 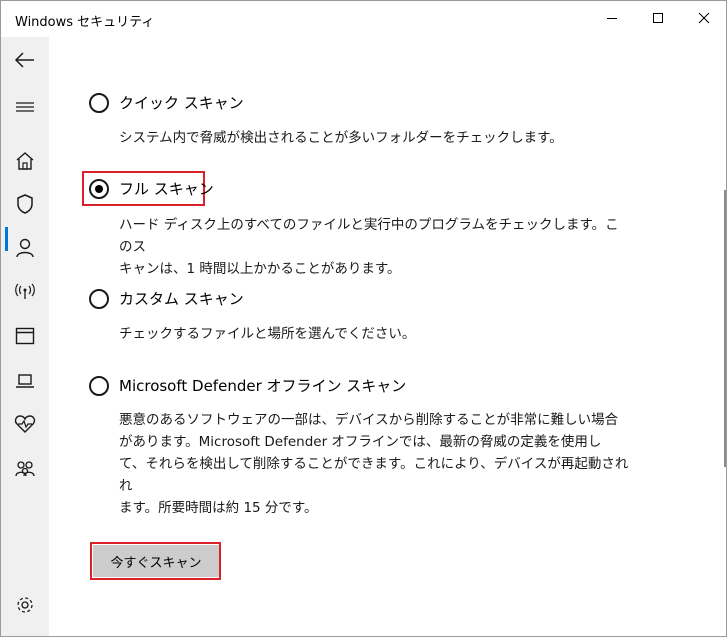 I want to click on person-icon, so click(x=25, y=248).